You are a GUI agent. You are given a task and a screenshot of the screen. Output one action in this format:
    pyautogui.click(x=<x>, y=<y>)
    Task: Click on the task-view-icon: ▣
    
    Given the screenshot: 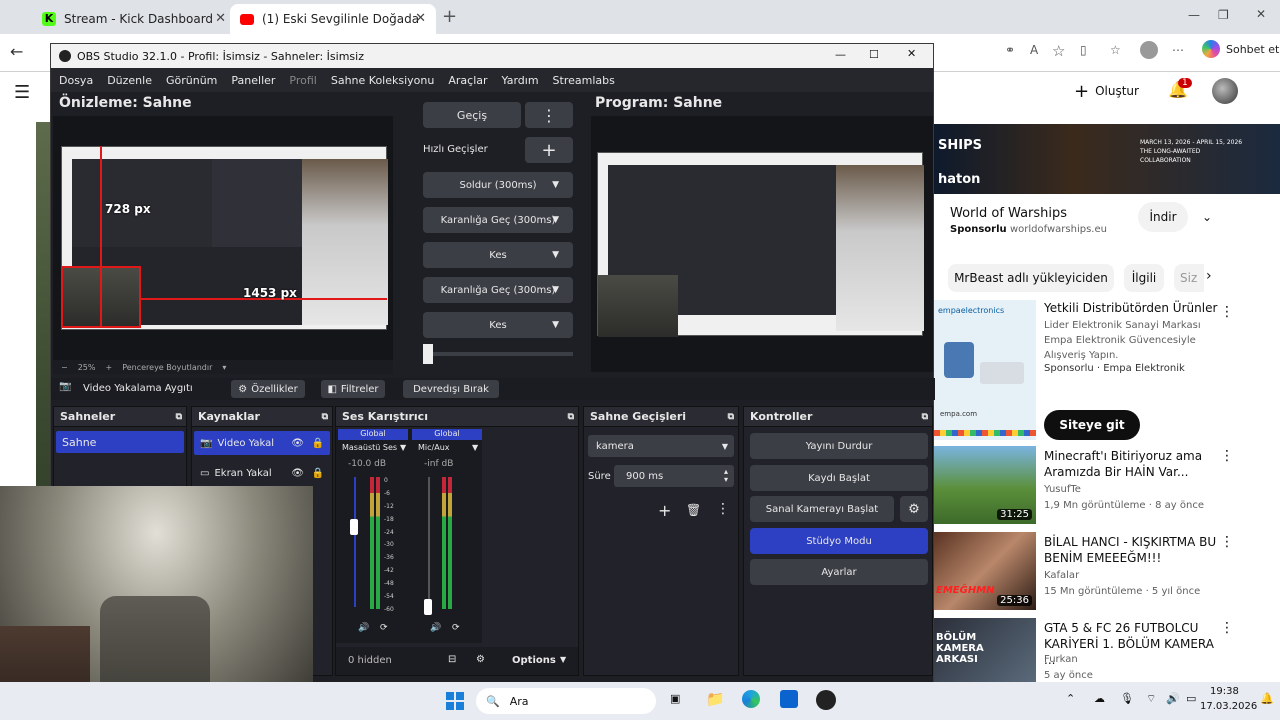 What is the action you would take?
    pyautogui.click(x=675, y=698)
    